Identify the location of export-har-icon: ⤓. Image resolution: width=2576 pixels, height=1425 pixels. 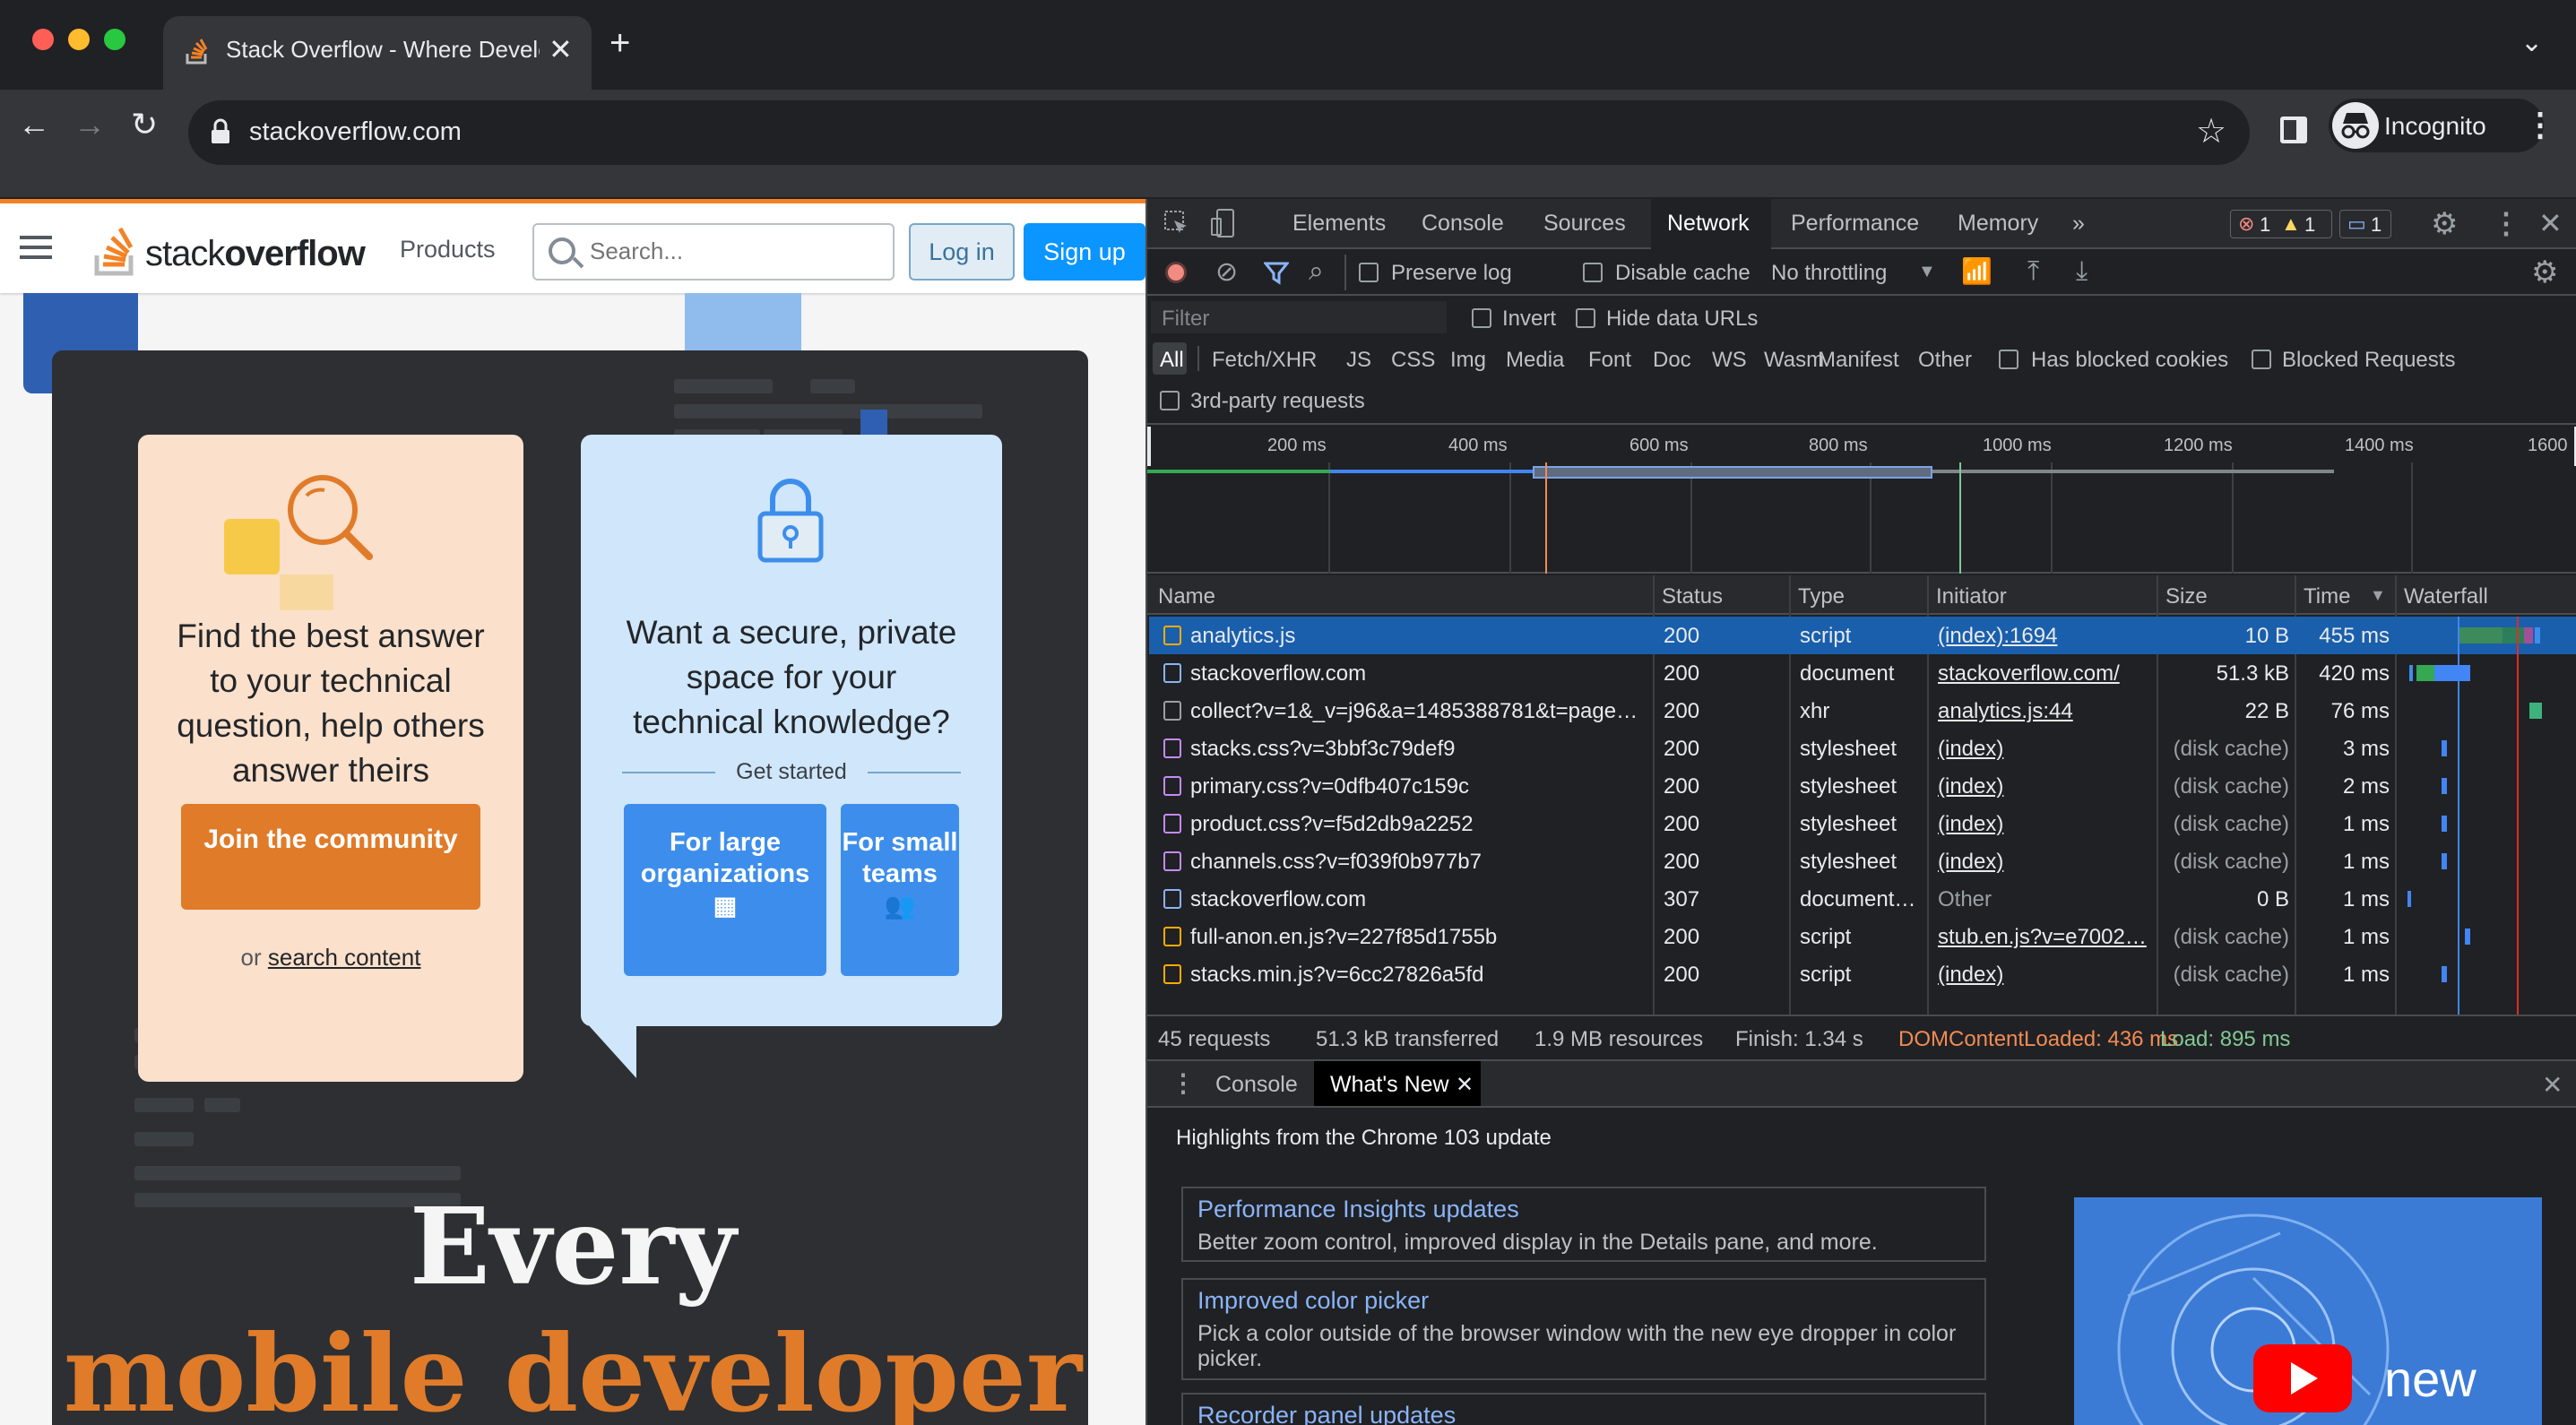
(2082, 271).